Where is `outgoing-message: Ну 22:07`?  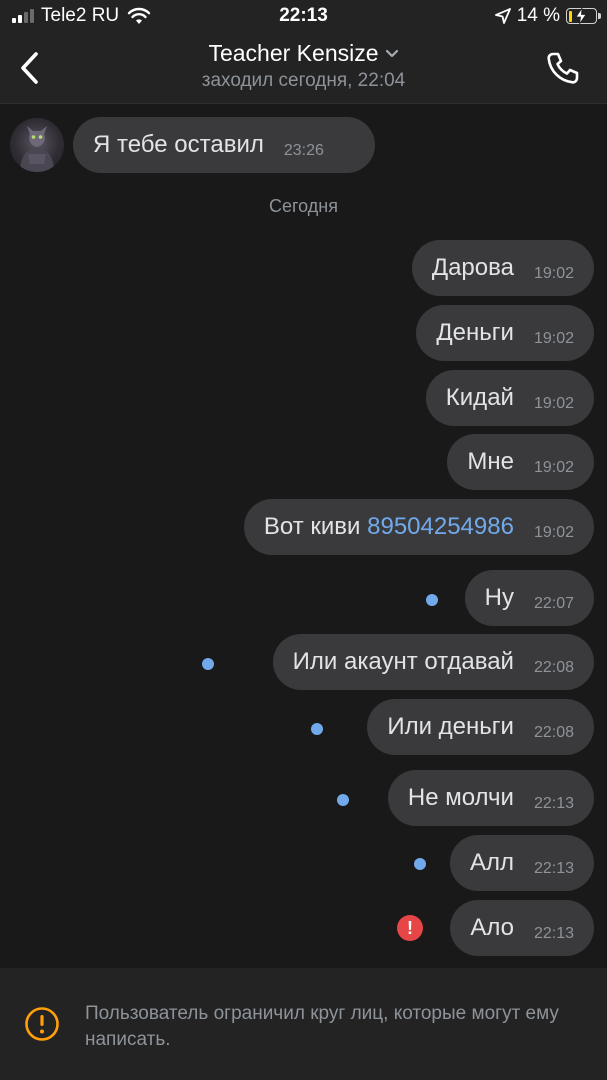 outgoing-message: Ну 22:07 is located at coordinates (529, 598).